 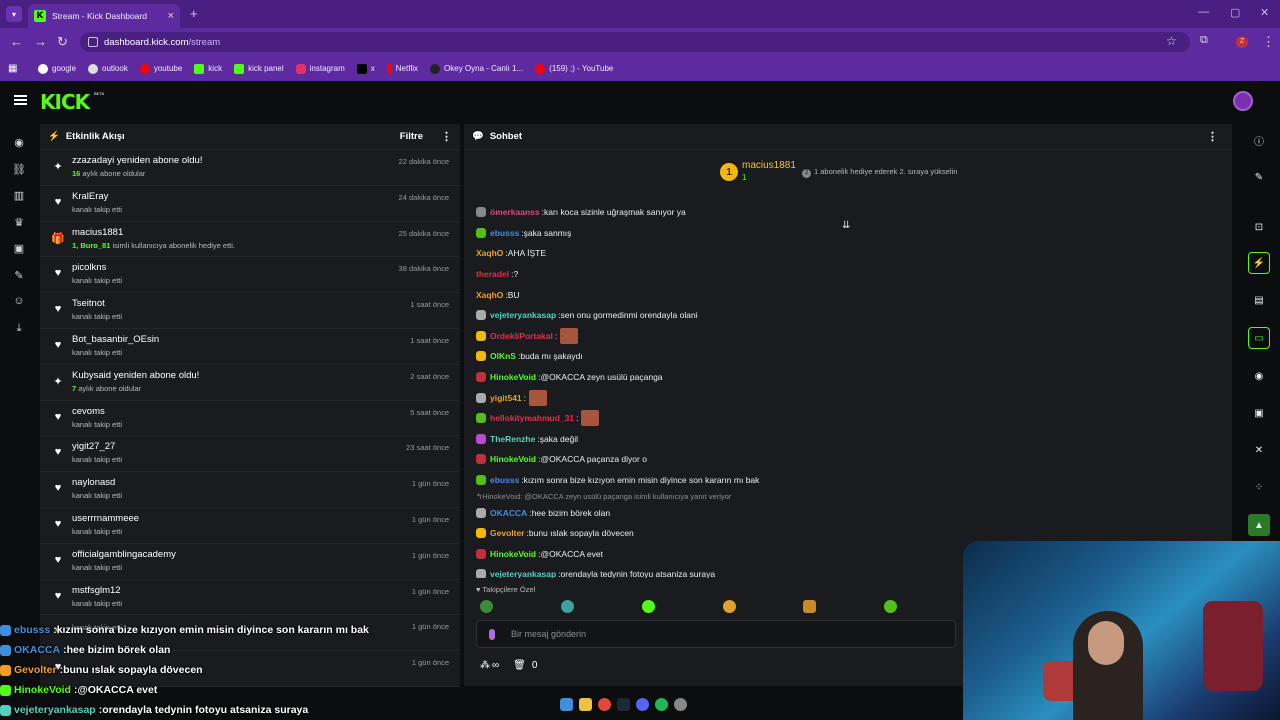 What do you see at coordinates (846, 397) in the screenshot?
I see `chat-message: yigit541:` at bounding box center [846, 397].